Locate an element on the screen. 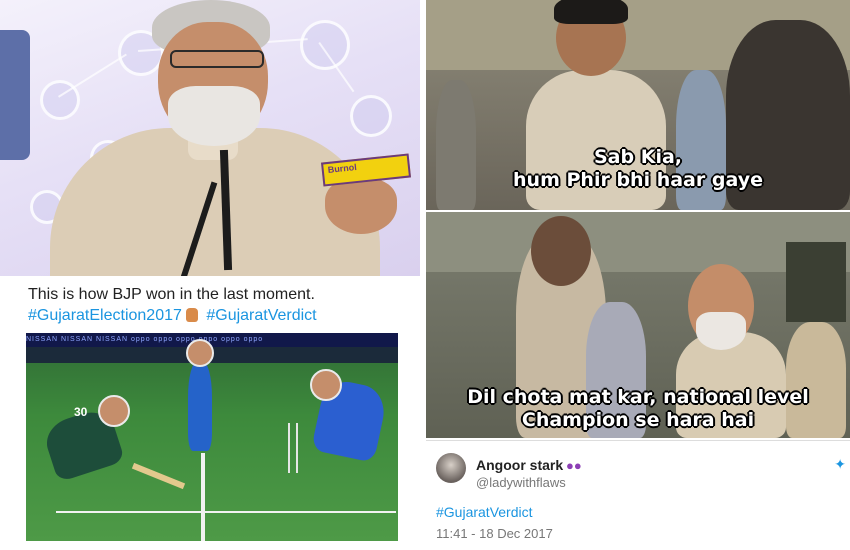 The height and width of the screenshot is (550, 850). speaker-glasses is located at coordinates (217, 59).